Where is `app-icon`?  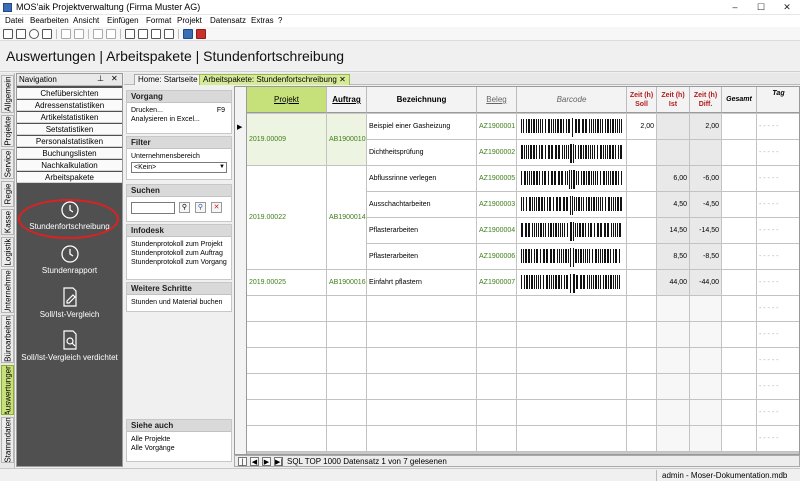 app-icon is located at coordinates (7, 7).